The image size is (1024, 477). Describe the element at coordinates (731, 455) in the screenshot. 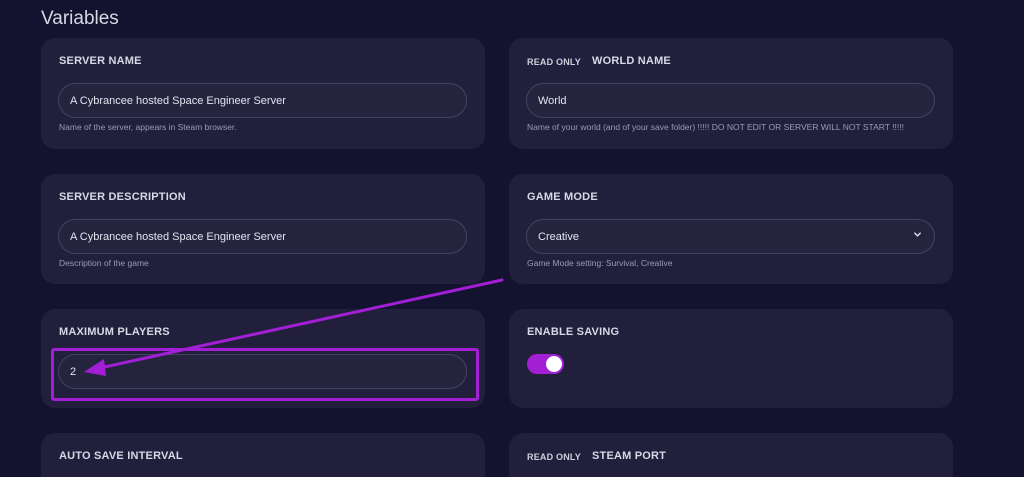

I see `steam-port-card: READ ONLY STEAM PORT` at that location.